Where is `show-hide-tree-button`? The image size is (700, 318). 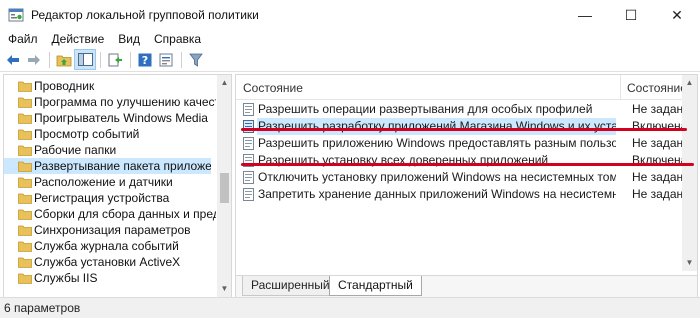 show-hide-tree-button is located at coordinates (85, 59).